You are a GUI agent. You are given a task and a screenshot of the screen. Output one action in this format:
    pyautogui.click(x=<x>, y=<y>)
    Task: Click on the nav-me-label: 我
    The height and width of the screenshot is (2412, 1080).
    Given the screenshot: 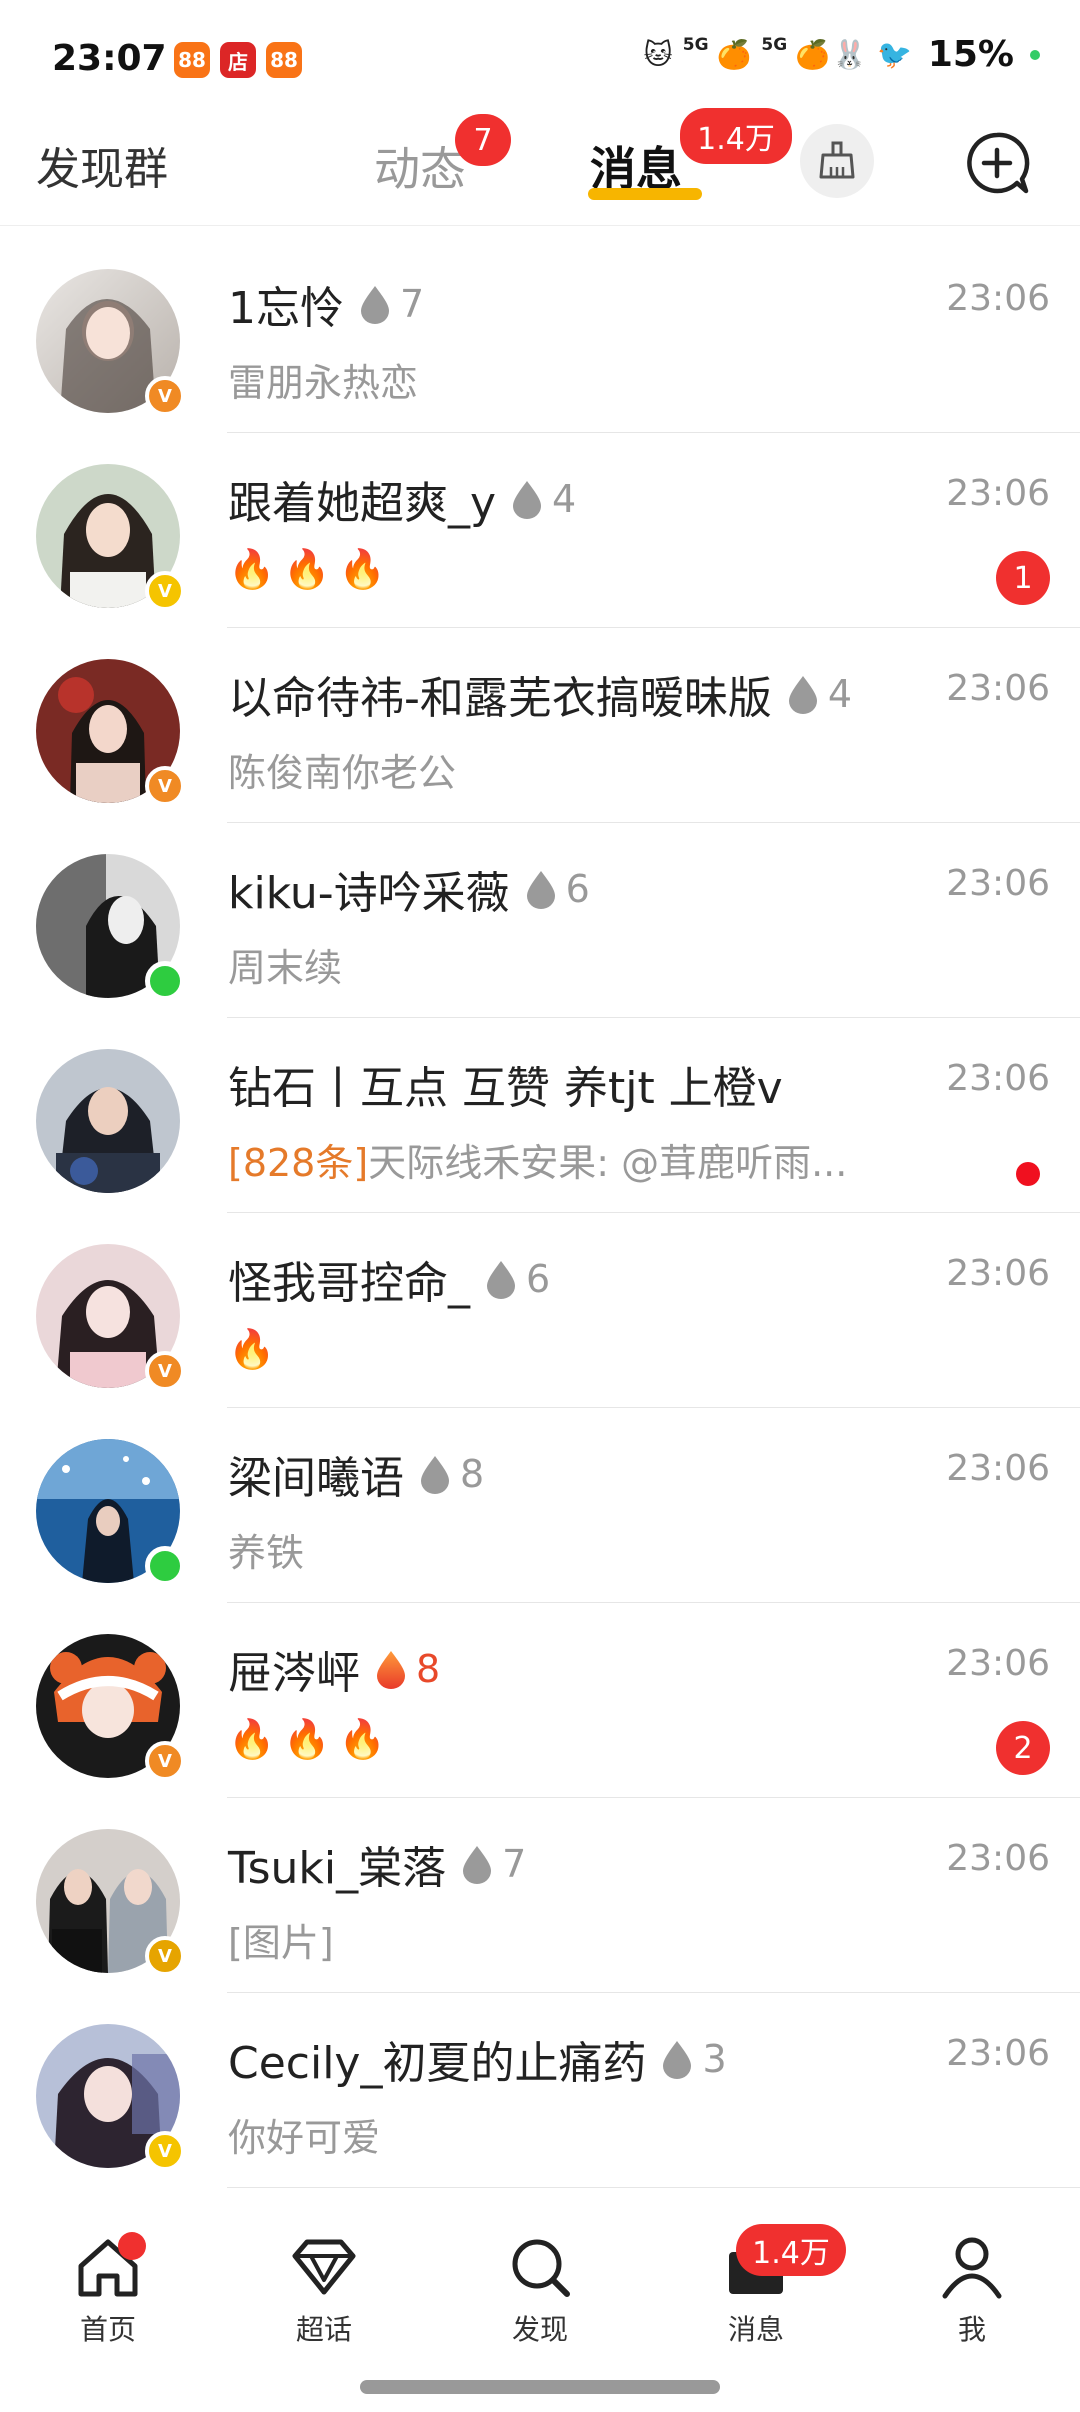 What is the action you would take?
    pyautogui.click(x=971, y=2329)
    